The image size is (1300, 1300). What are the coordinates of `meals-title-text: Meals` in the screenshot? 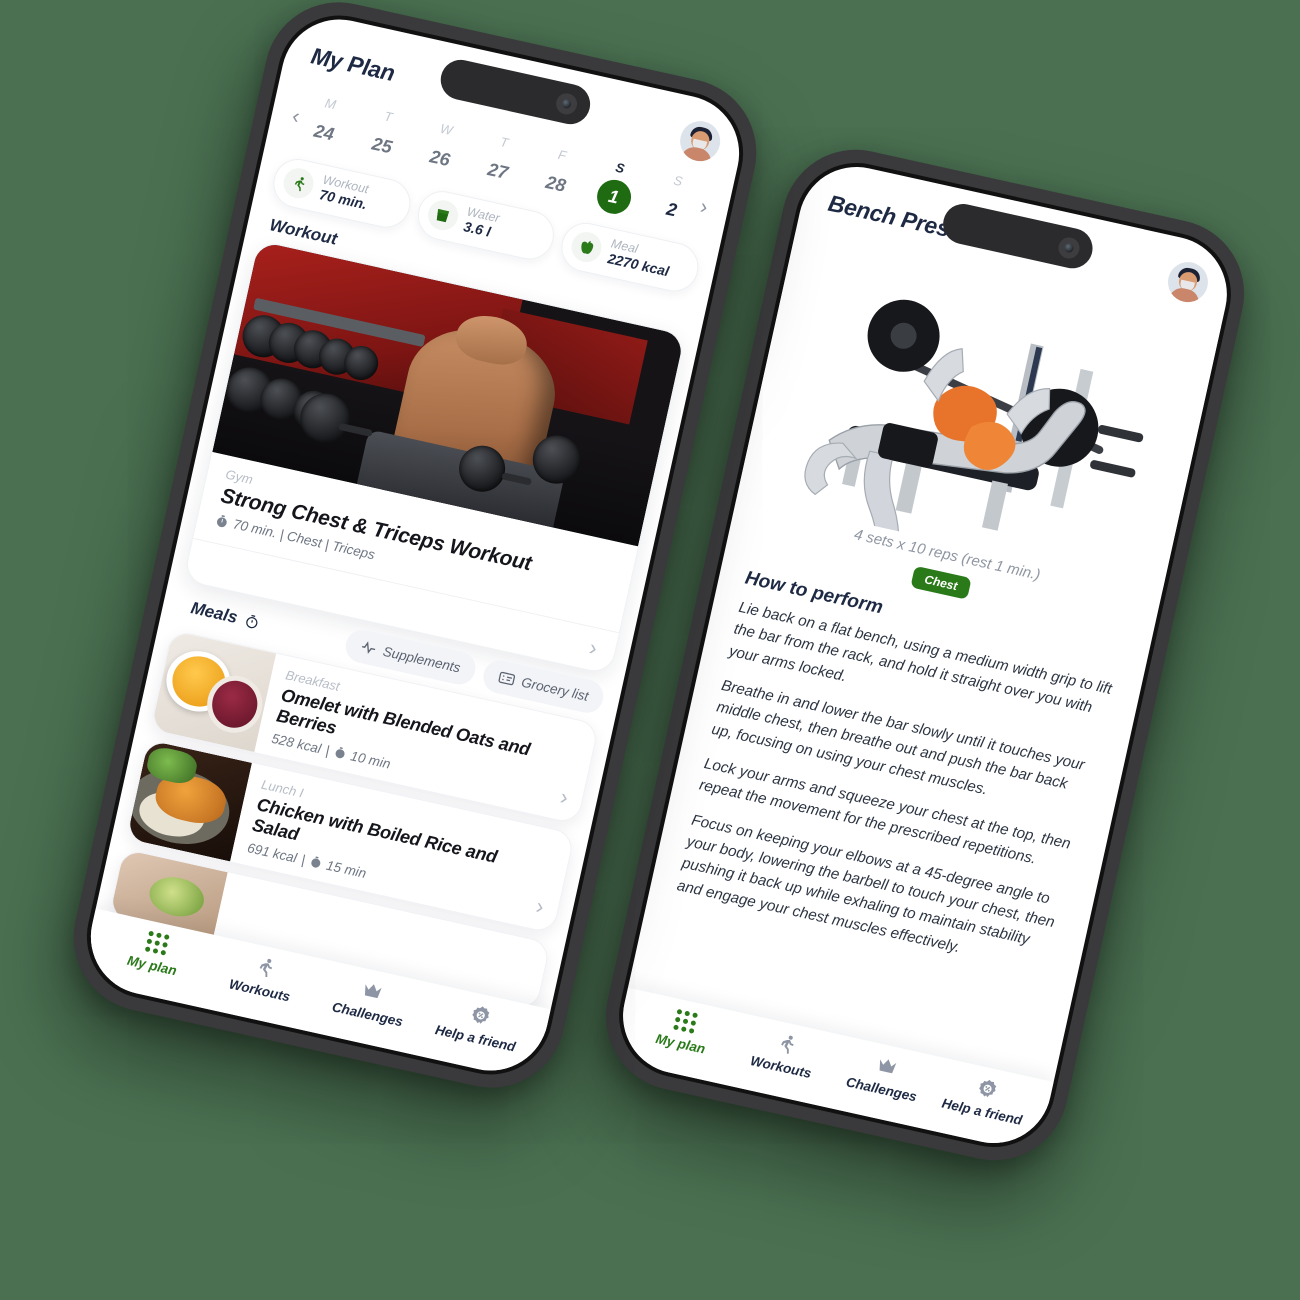 It's located at (214, 613).